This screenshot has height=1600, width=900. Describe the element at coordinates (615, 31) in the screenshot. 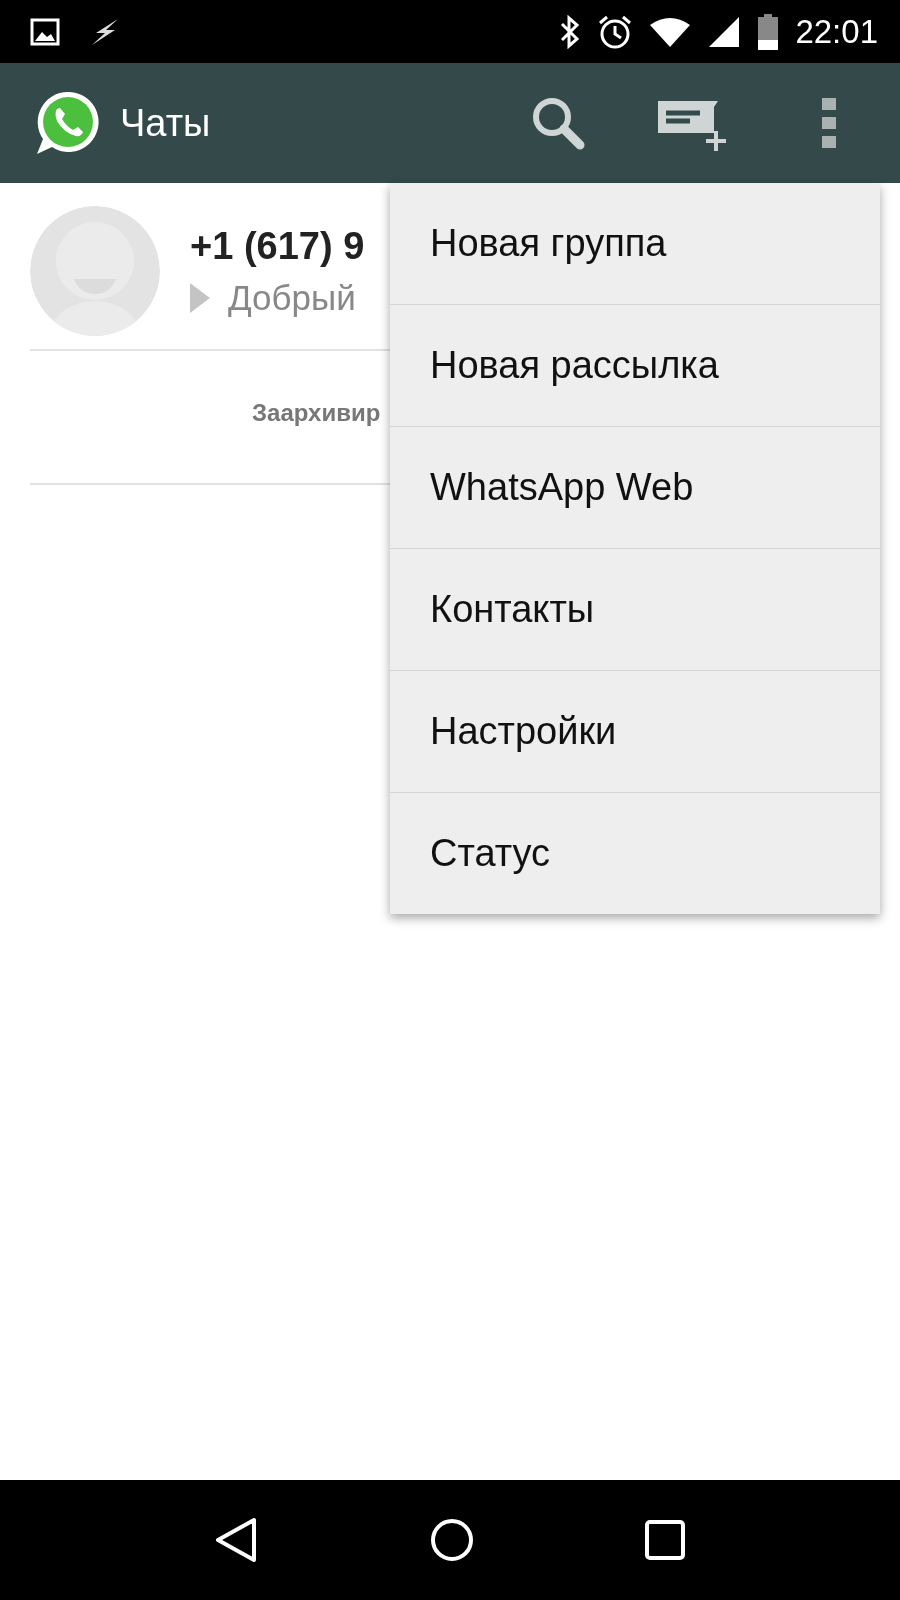

I see `alarm-icon` at that location.